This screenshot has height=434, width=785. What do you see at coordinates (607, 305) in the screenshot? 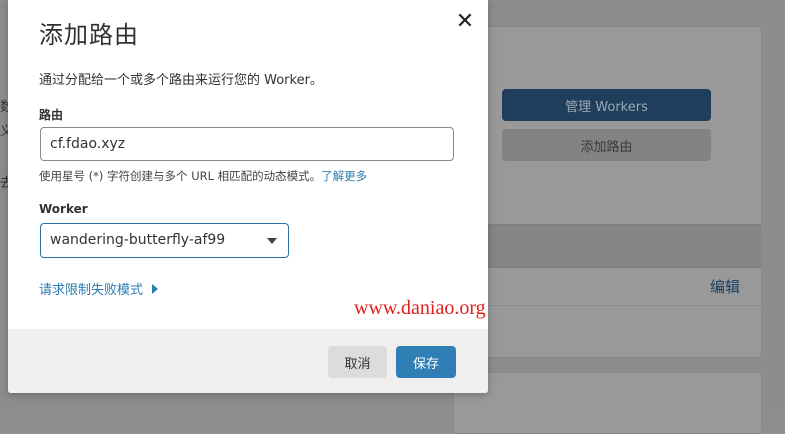
I see `background-row-divider` at bounding box center [607, 305].